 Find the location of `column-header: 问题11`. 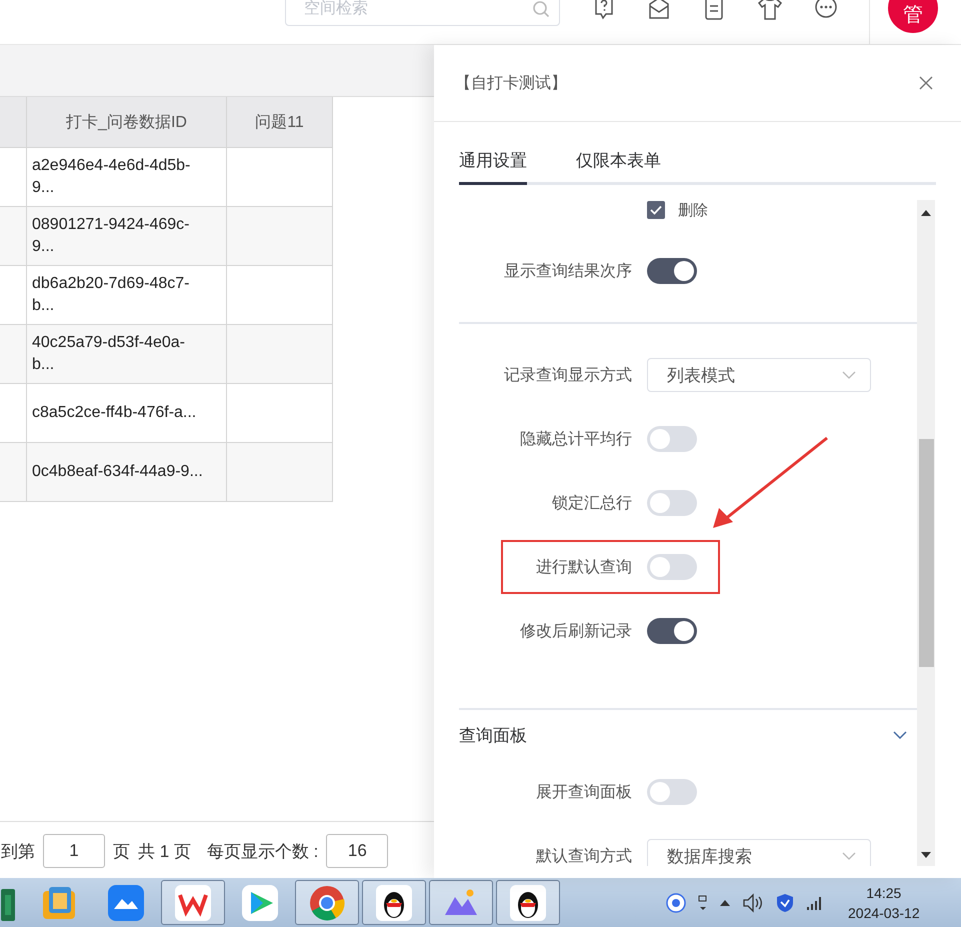

column-header: 问题11 is located at coordinates (280, 122).